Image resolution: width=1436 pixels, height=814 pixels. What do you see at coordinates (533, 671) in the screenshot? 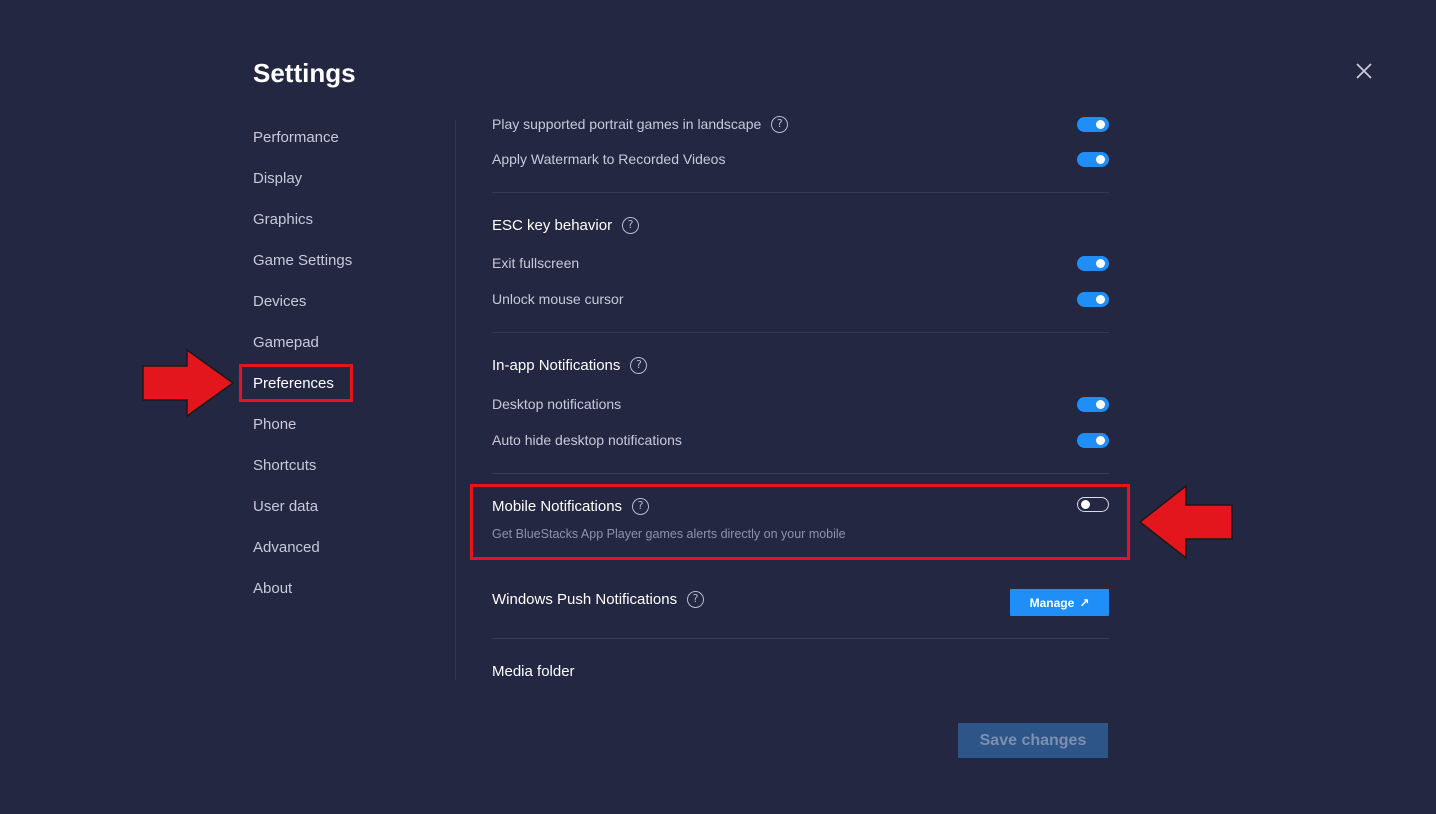
I see `media-folder-section-title: Media folder` at bounding box center [533, 671].